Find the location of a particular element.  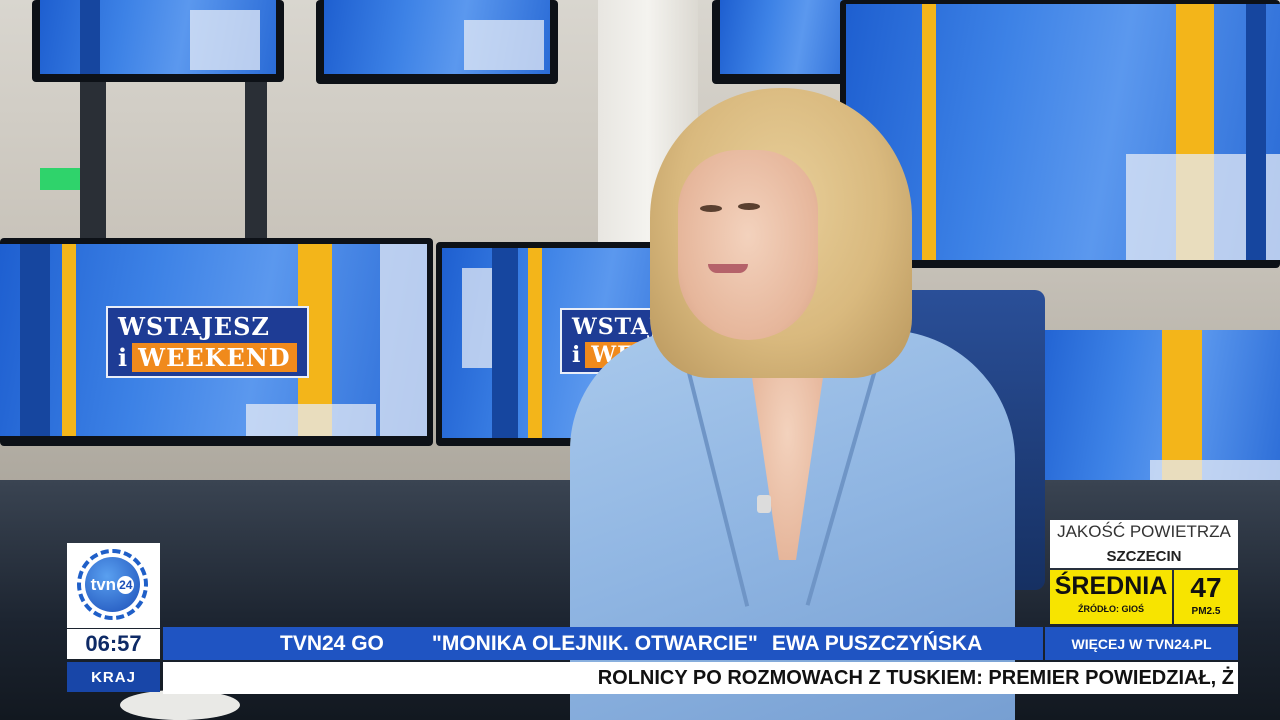

section-label: KRAJ is located at coordinates (113, 677).